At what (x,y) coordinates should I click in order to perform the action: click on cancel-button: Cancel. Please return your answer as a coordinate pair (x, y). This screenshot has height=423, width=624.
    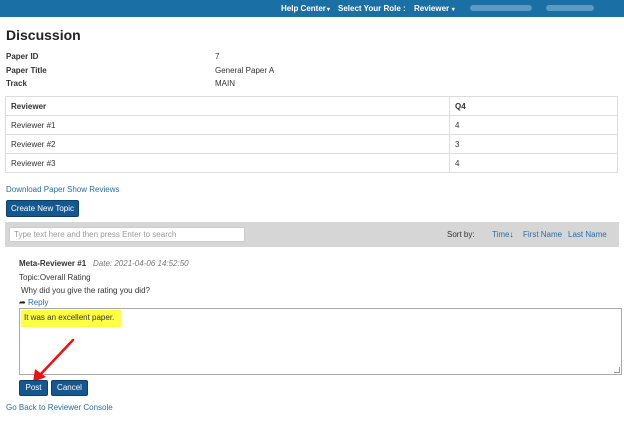
    Looking at the image, I should click on (69, 388).